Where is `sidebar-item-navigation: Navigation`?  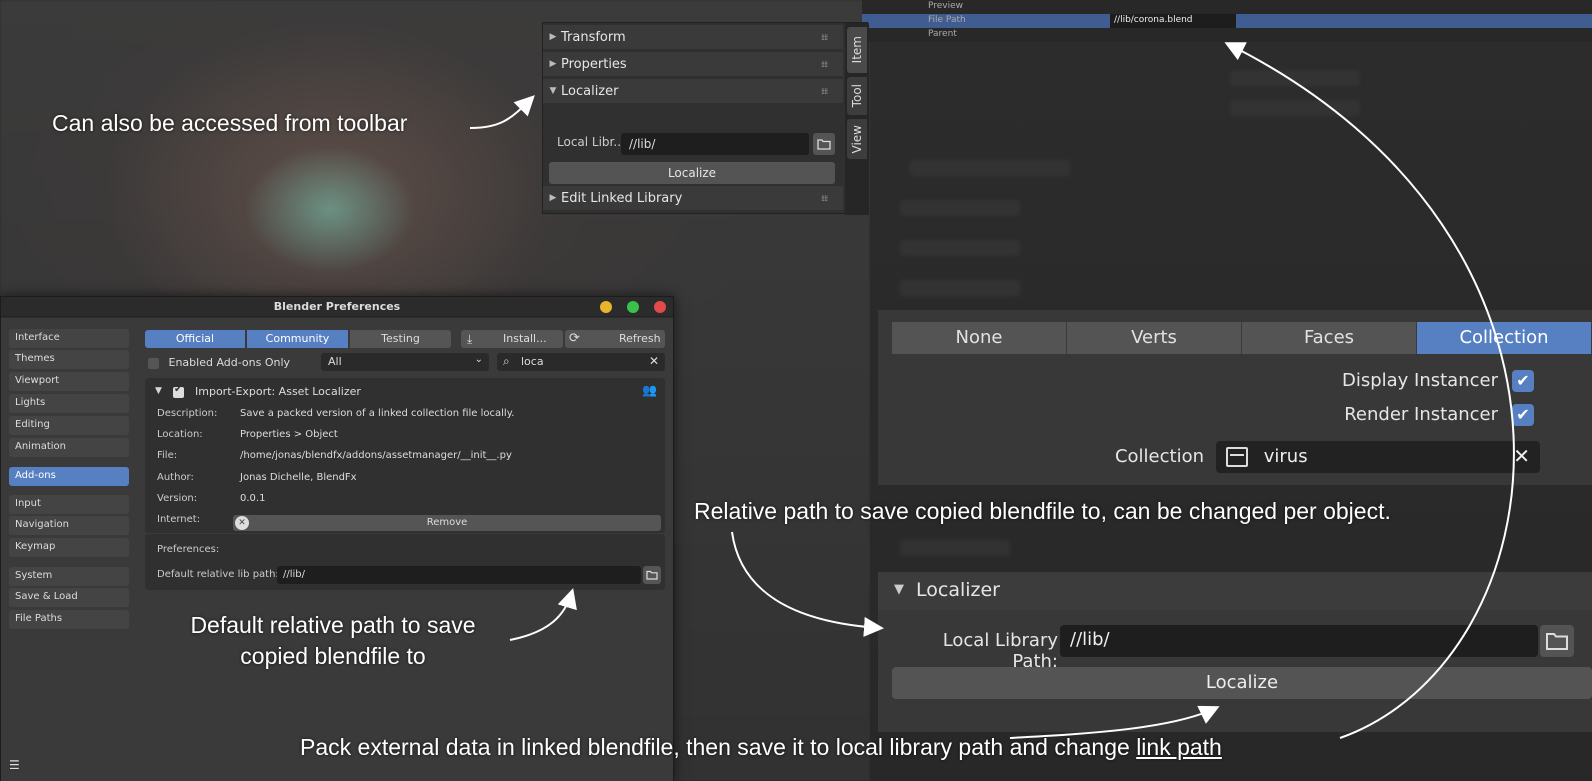
sidebar-item-navigation: Navigation is located at coordinates (69, 525).